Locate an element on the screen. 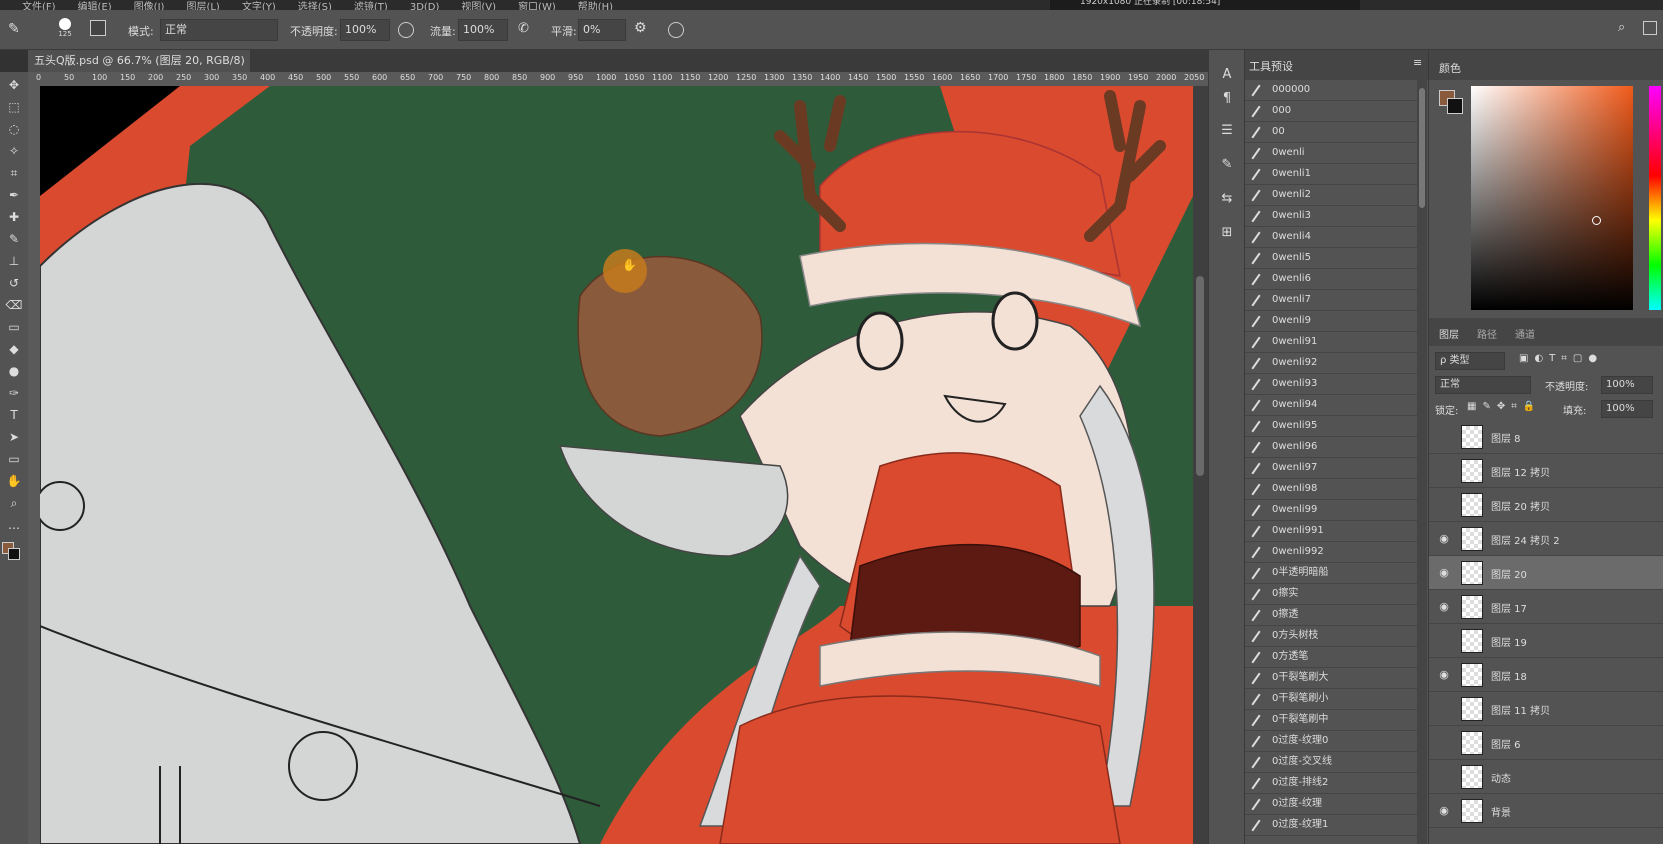 The width and height of the screenshot is (1663, 844). tool-preset-item: 000 is located at coordinates (1331, 111).